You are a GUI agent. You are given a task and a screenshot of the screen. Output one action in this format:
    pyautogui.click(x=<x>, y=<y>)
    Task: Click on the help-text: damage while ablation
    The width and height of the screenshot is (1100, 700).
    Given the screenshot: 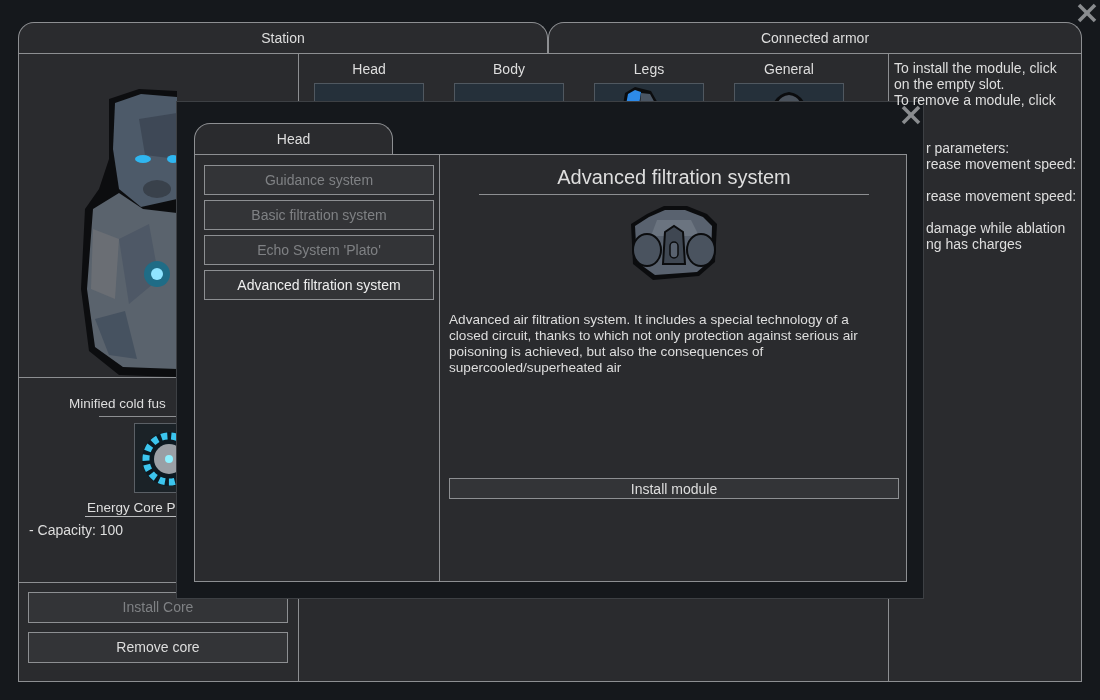 What is the action you would take?
    pyautogui.click(x=996, y=228)
    